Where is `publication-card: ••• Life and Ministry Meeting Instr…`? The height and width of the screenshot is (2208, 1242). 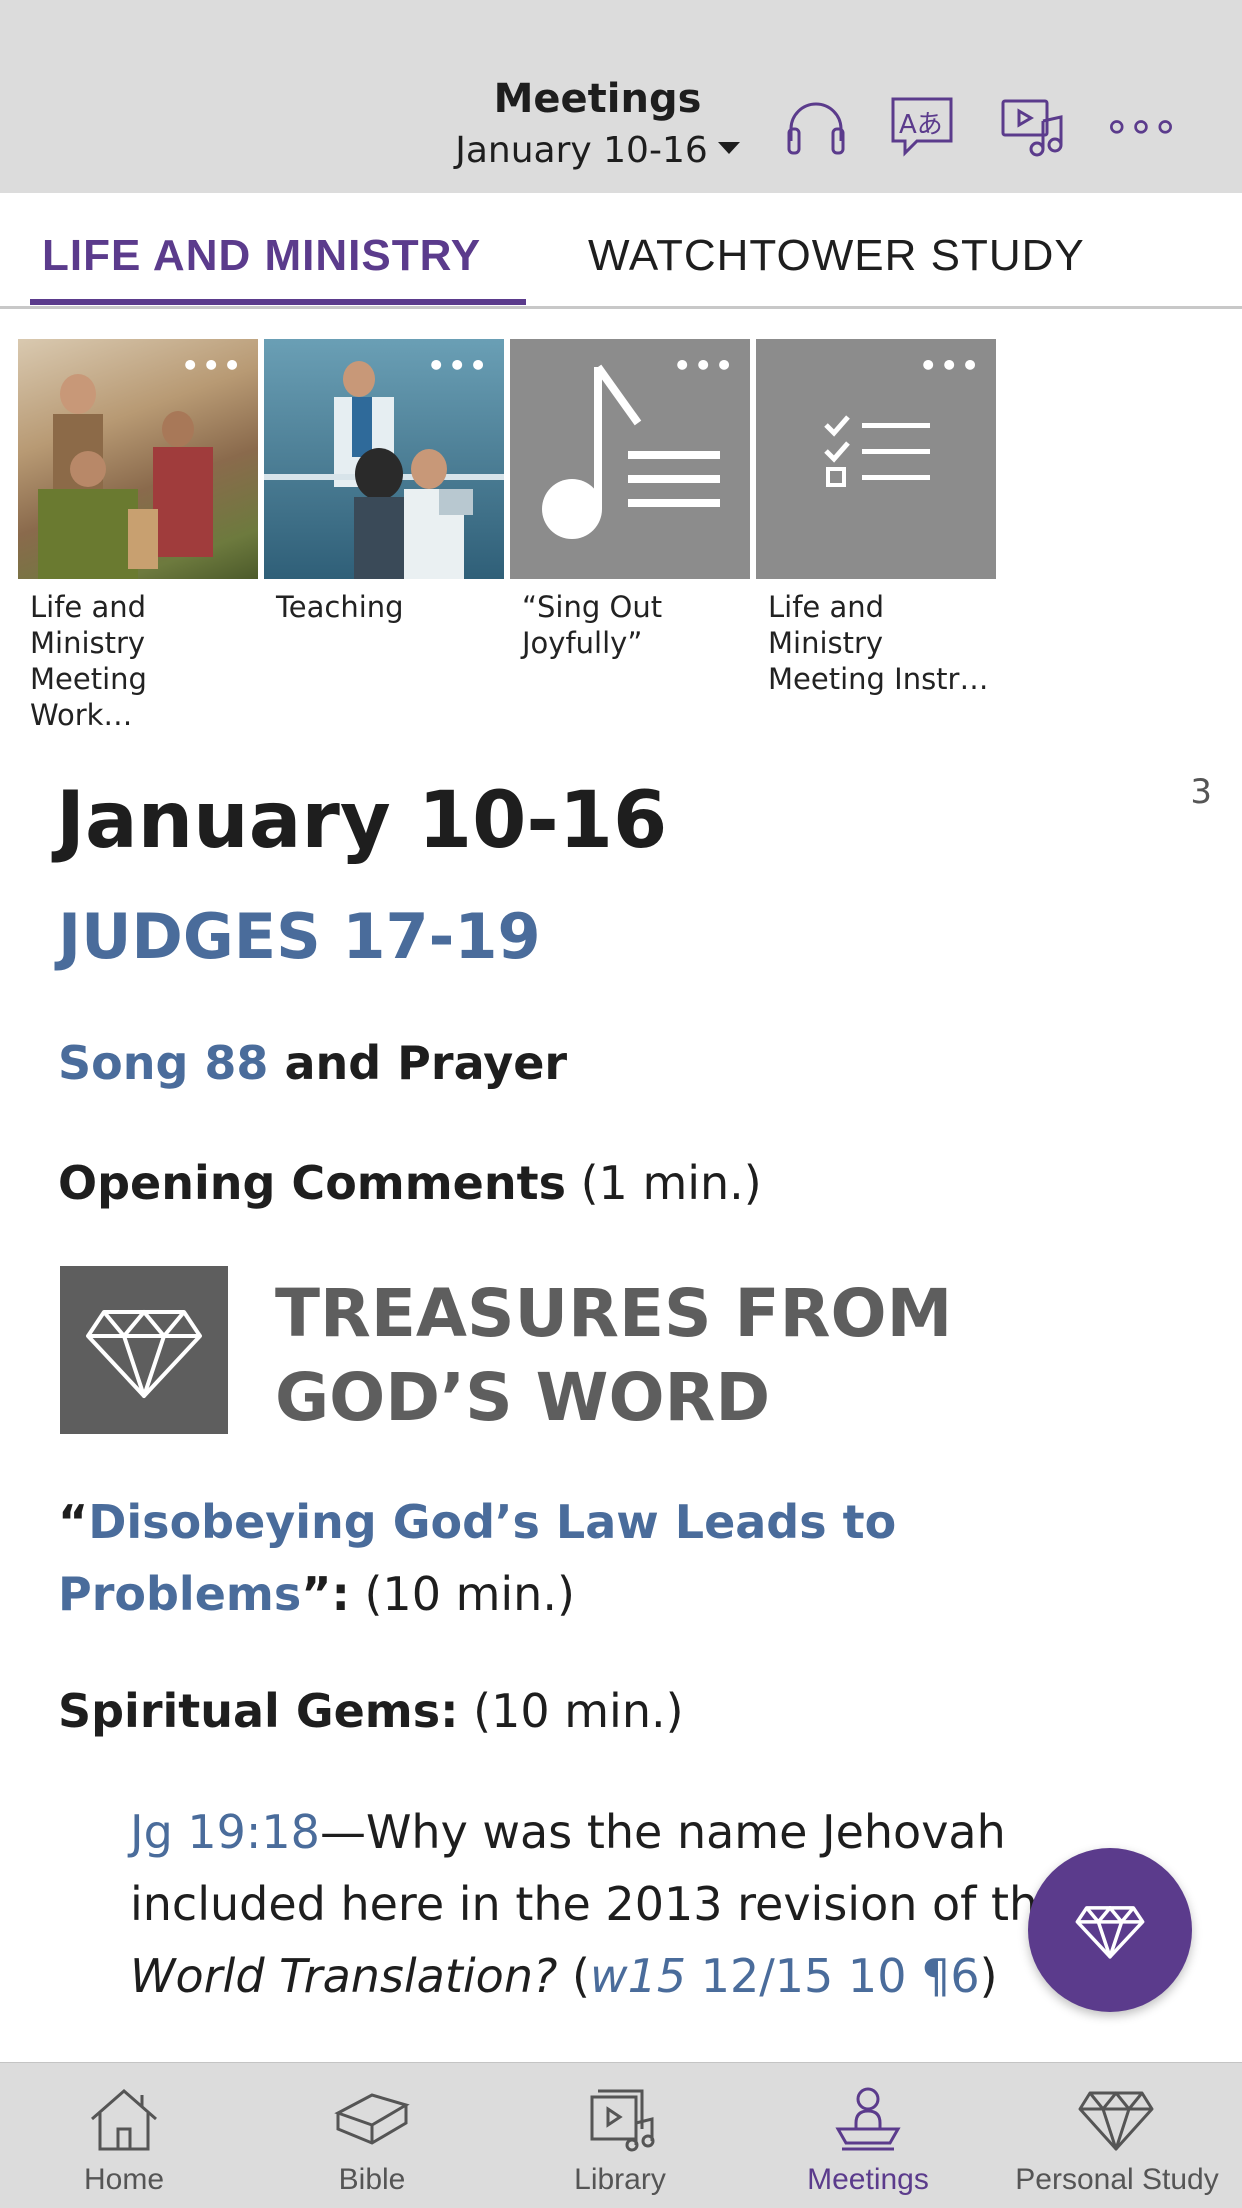 publication-card: ••• Life and Ministry Meeting Instr… is located at coordinates (876, 518).